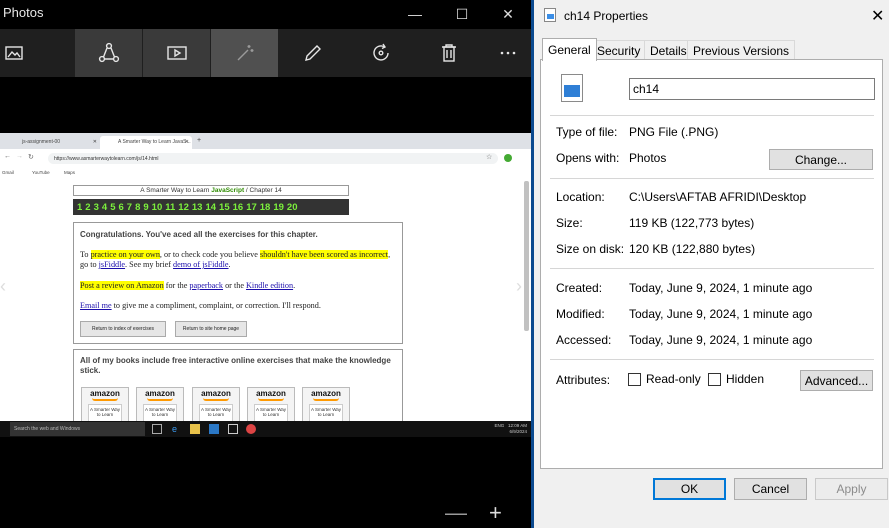 Image resolution: width=889 pixels, height=528 pixels. I want to click on store-icon, so click(233, 429).